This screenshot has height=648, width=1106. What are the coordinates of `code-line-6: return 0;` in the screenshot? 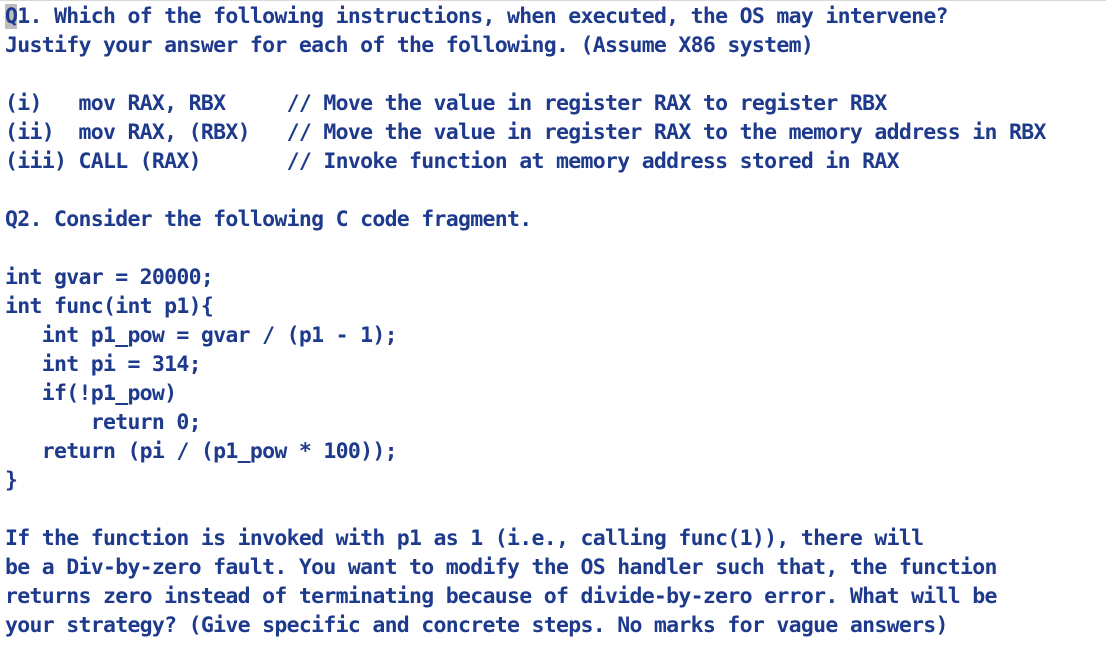 It's located at (103, 422).